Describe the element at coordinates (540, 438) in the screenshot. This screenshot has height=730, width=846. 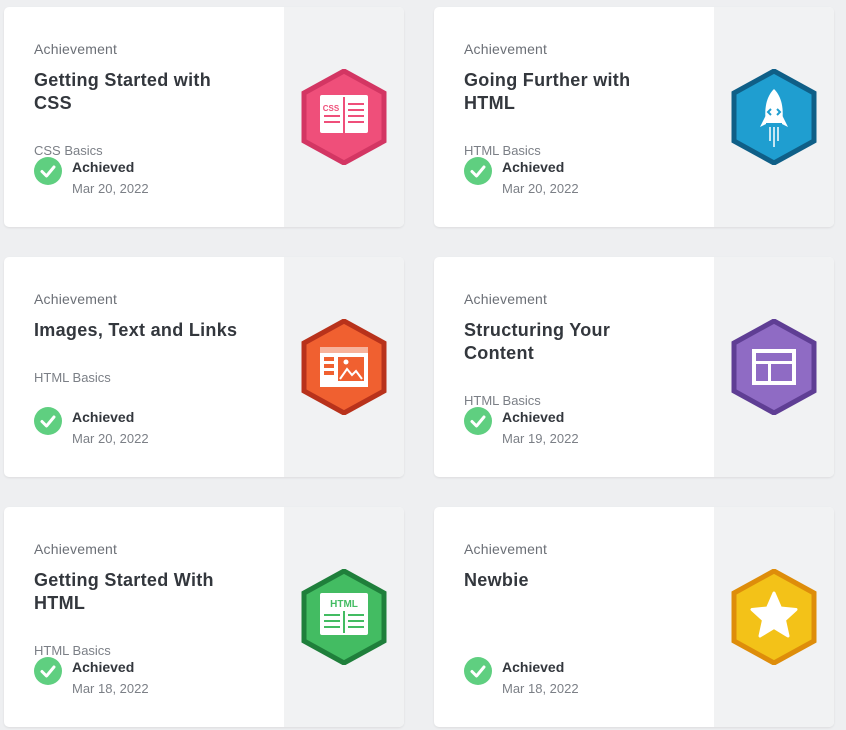
I see `achieved-date: Mar 19, 2022` at that location.